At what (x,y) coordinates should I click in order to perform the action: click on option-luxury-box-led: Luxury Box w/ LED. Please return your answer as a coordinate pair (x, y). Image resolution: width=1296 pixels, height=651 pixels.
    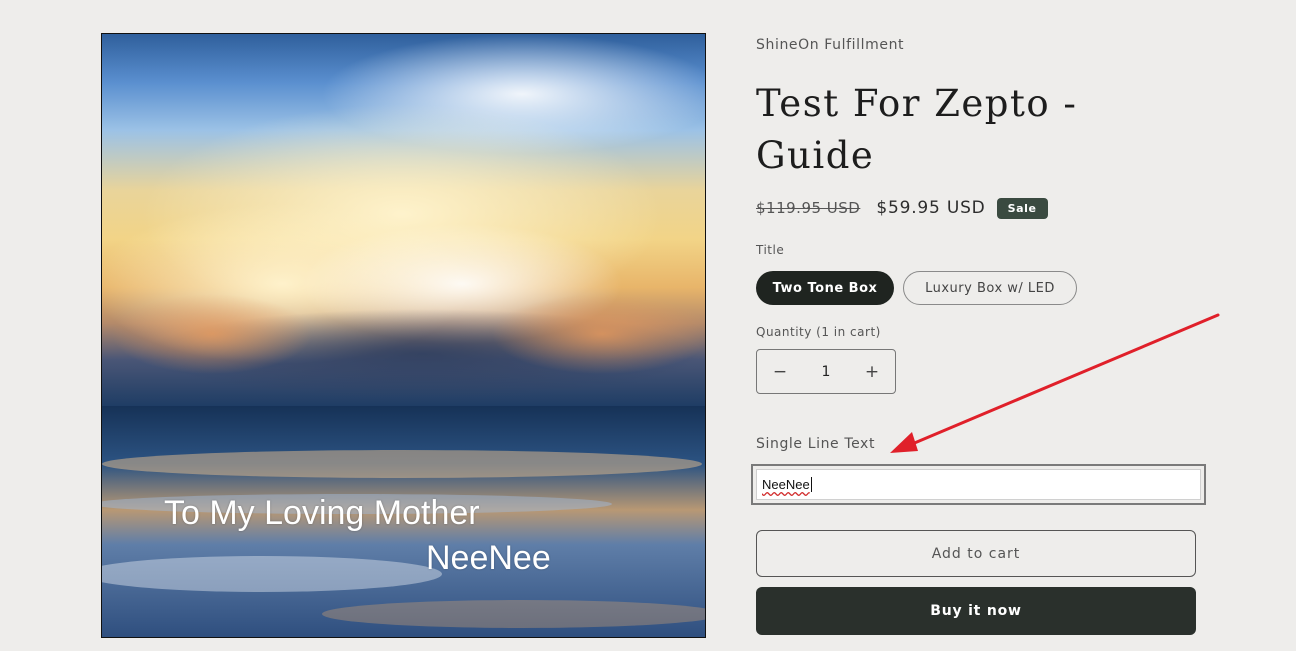
    Looking at the image, I should click on (990, 288).